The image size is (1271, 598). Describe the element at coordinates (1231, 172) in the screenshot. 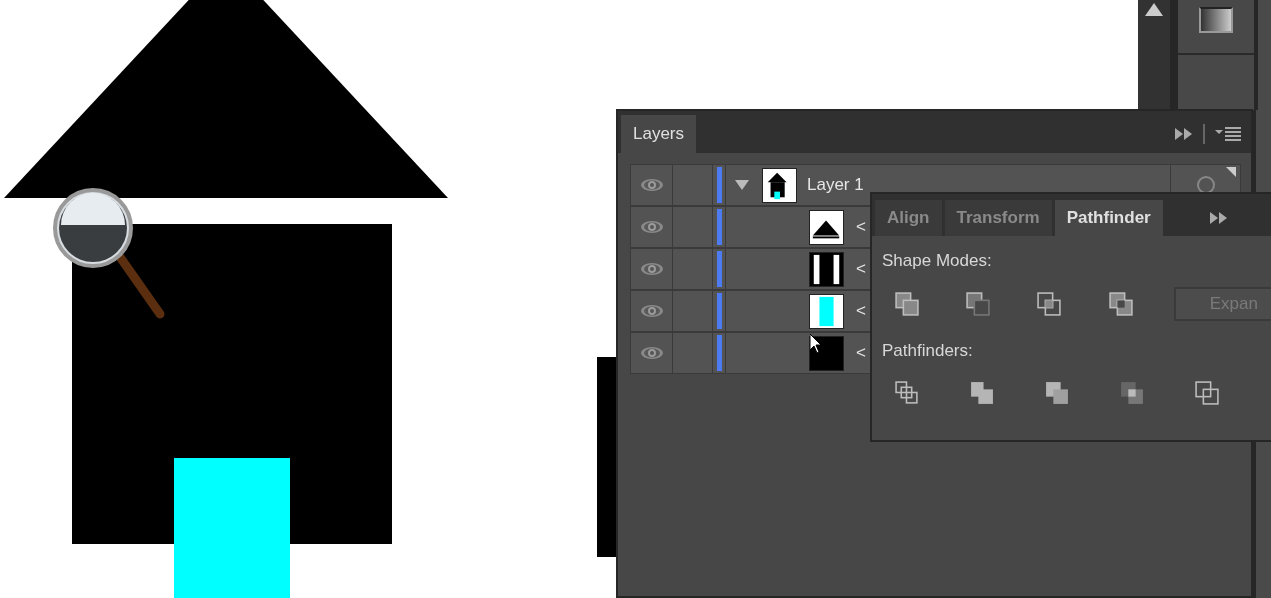

I see `corner-triangle-icon` at that location.